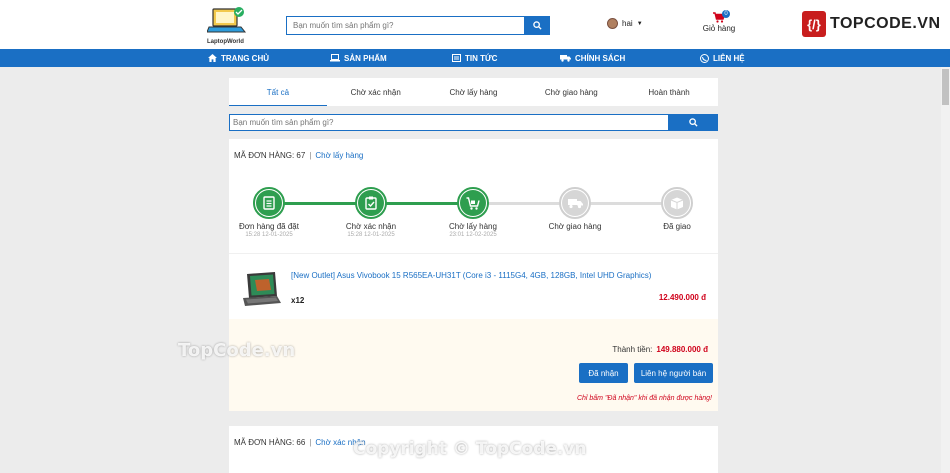  What do you see at coordinates (571, 92) in the screenshot?
I see `tab-pending-delivery: Chờ giao hàng` at bounding box center [571, 92].